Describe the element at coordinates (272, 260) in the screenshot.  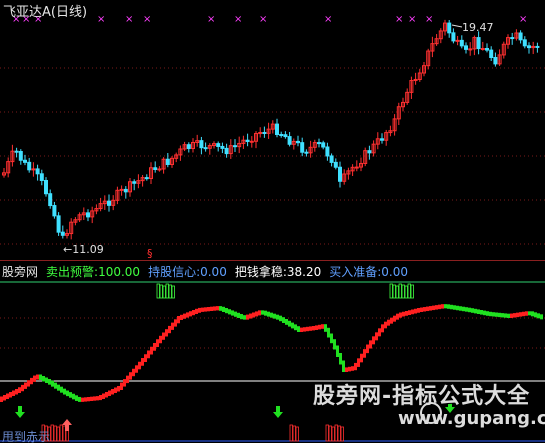
I see `panel-separator` at that location.